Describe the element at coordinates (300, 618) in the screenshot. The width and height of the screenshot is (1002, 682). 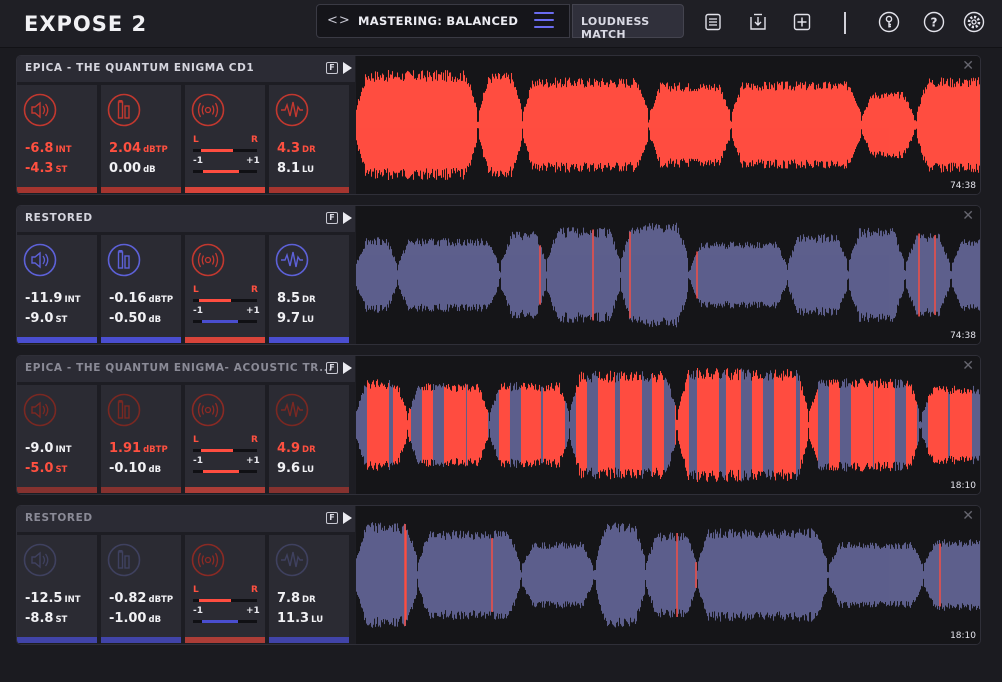
I see `loudness-range: 11.3 LU` at that location.